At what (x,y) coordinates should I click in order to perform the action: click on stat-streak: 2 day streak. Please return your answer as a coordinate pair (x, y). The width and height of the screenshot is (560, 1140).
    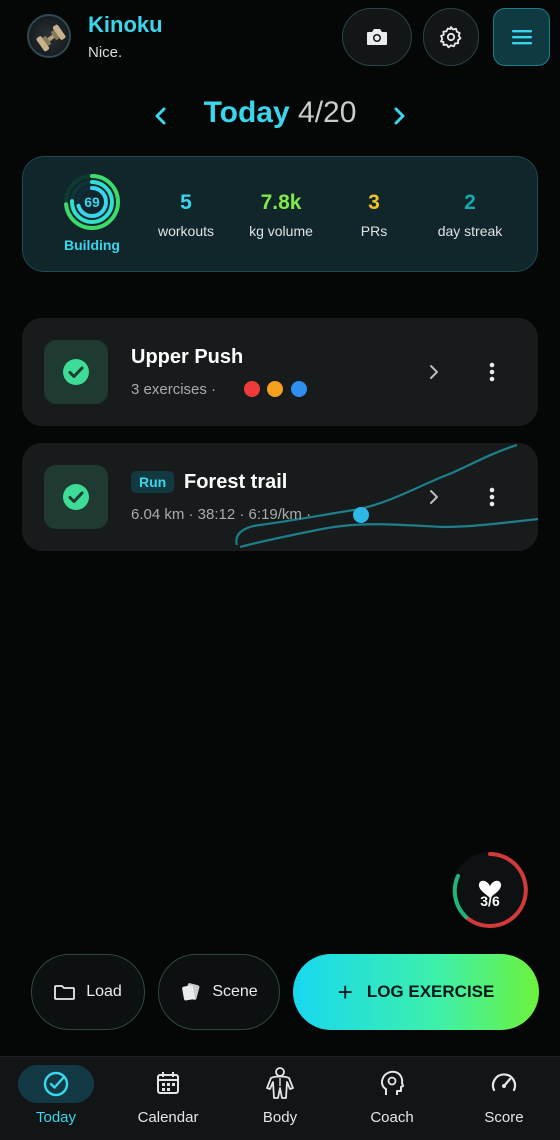
    Looking at the image, I should click on (470, 215).